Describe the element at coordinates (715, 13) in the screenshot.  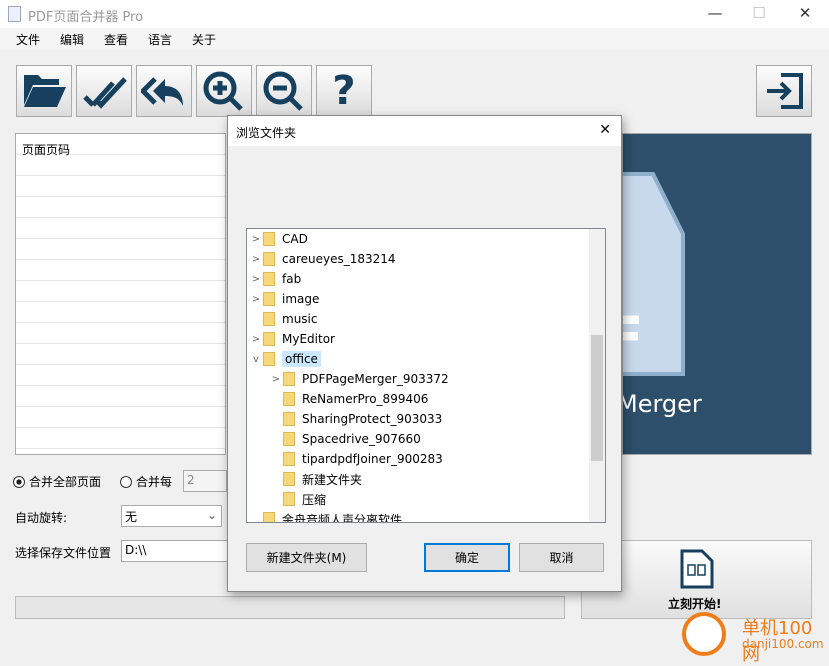
I see `minimize-button: —` at that location.